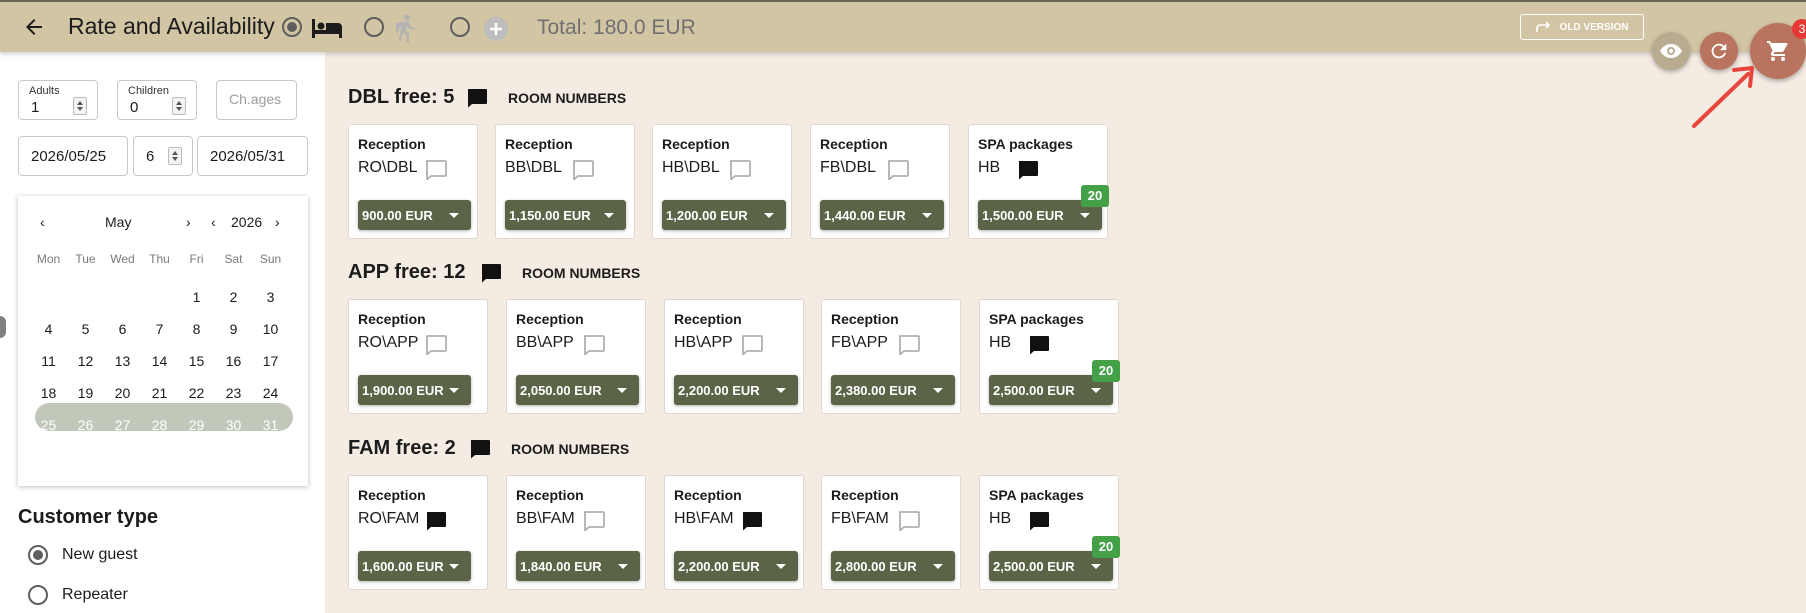  Describe the element at coordinates (270, 297) in the screenshot. I see `calendar-day: 3` at that location.